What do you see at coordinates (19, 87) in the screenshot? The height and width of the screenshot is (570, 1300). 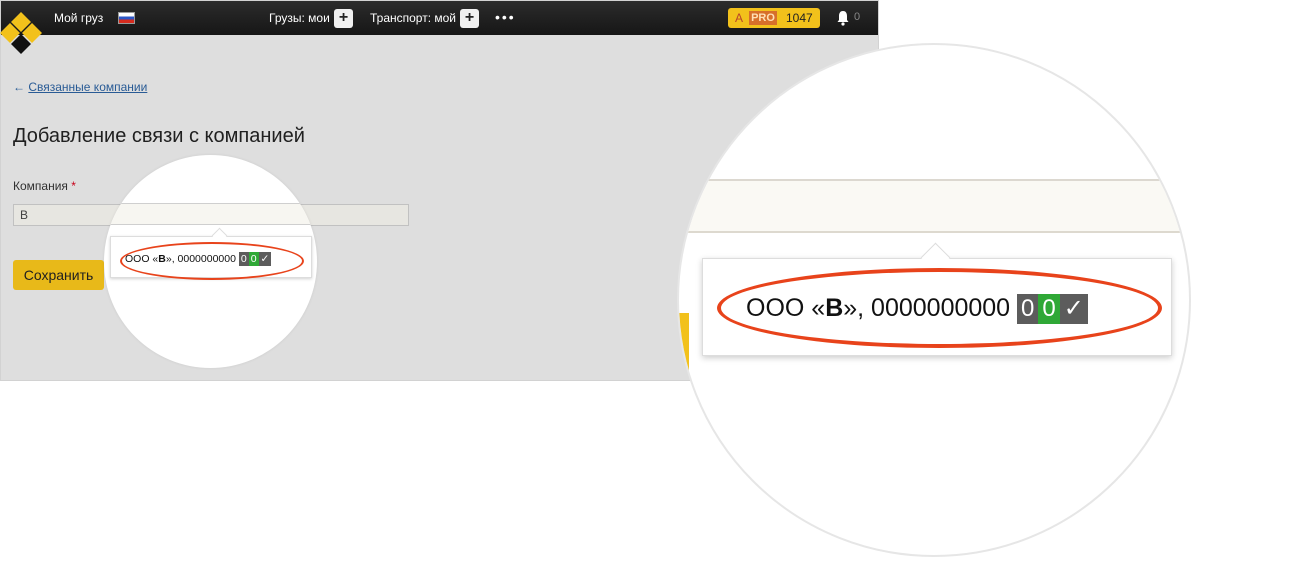 I see `back-arrow-icon: ←` at bounding box center [19, 87].